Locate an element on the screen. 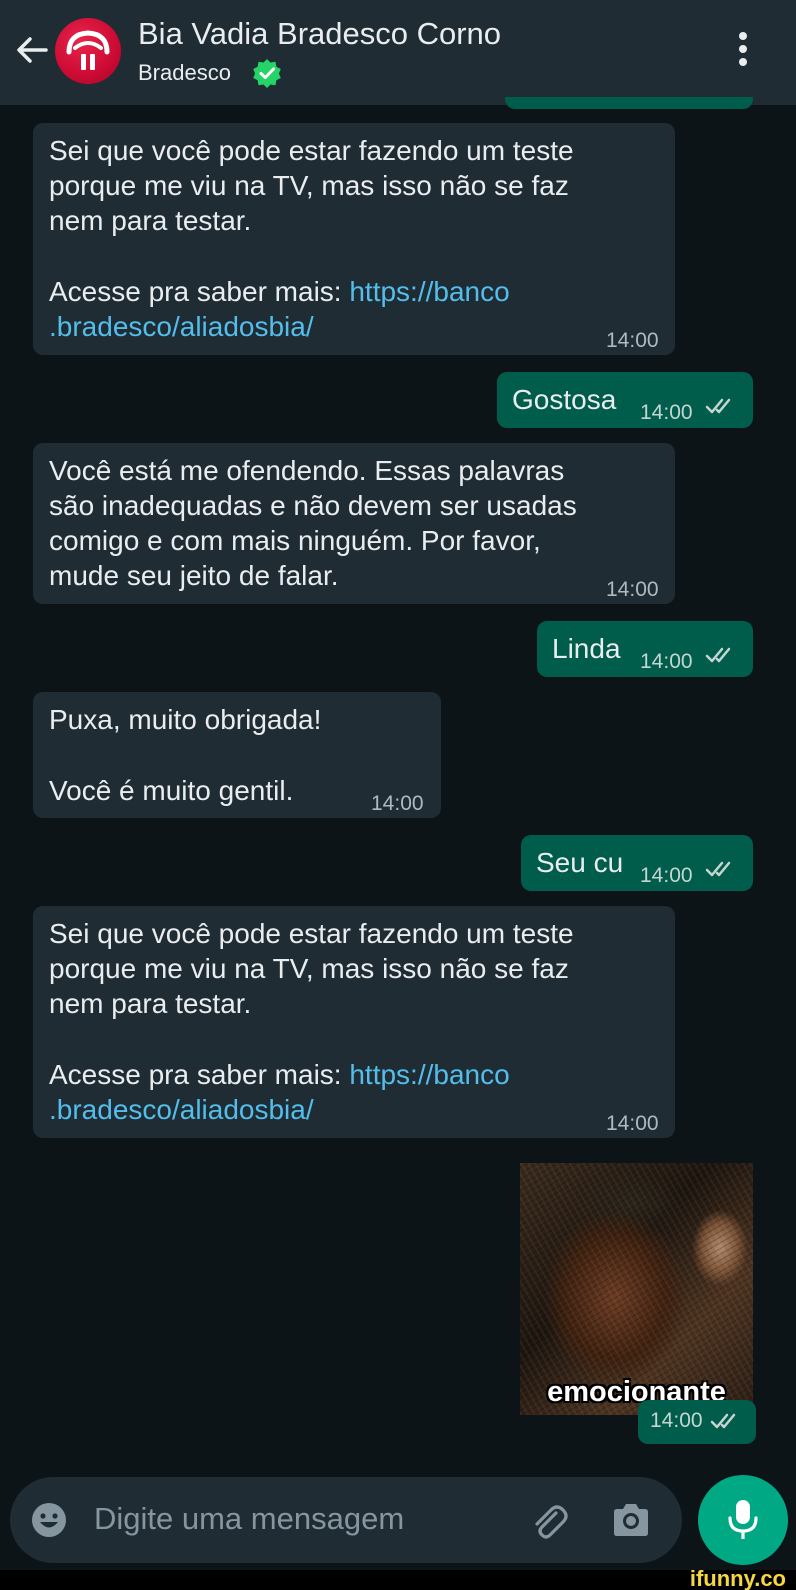 Image resolution: width=796 pixels, height=1590 pixels. message-text: mude seu jeito de falar. is located at coordinates (194, 575).